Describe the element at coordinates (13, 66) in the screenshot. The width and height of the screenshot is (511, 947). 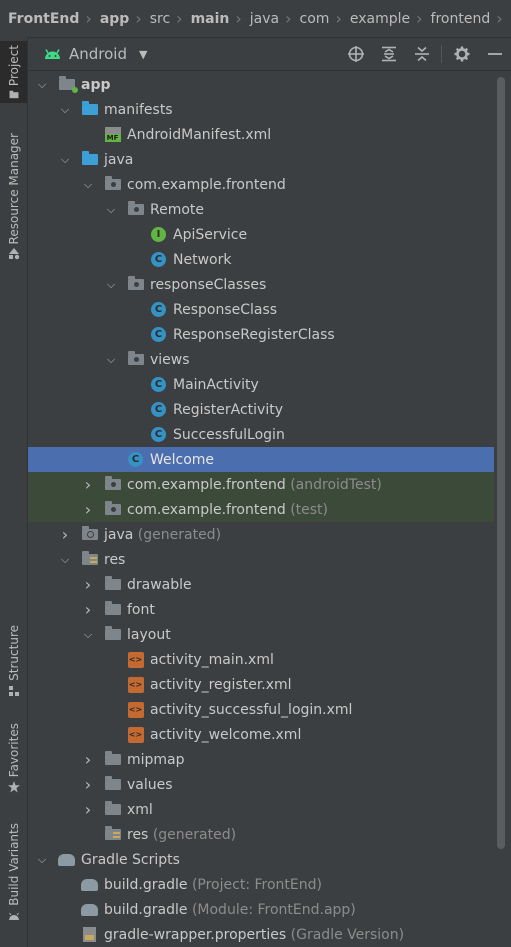
I see `project-tool-label: Project` at that location.